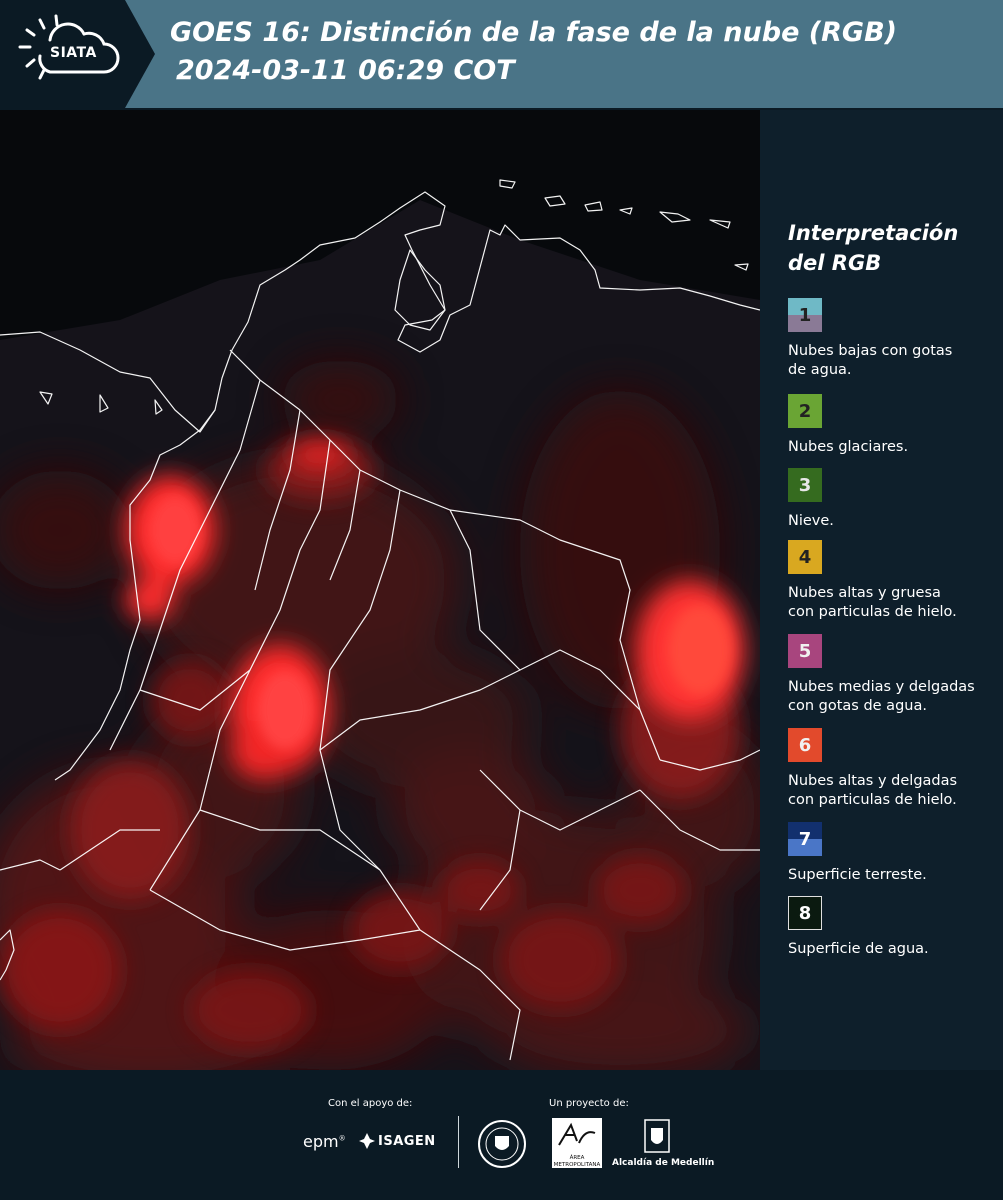 This screenshot has width=1003, height=1200. Describe the element at coordinates (857, 706) in the screenshot. I see `legend-label-5-line-2: con gotas de agua.` at that location.